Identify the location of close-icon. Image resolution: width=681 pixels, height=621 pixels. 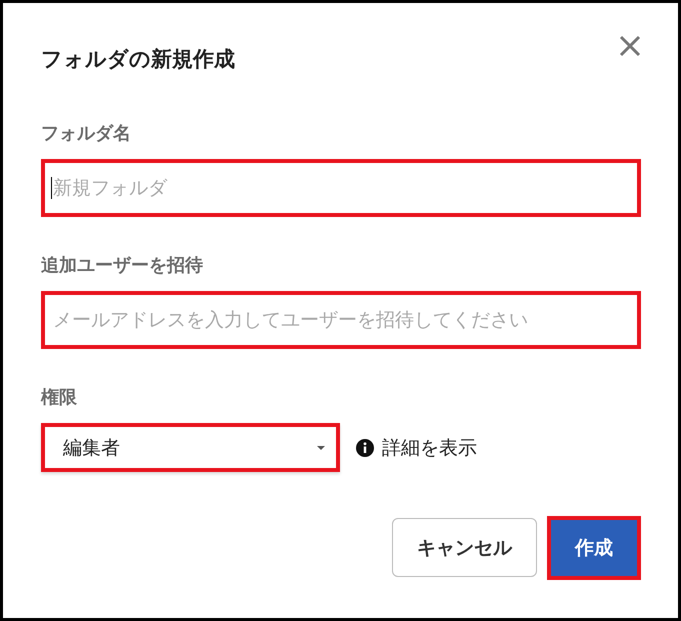
(630, 46).